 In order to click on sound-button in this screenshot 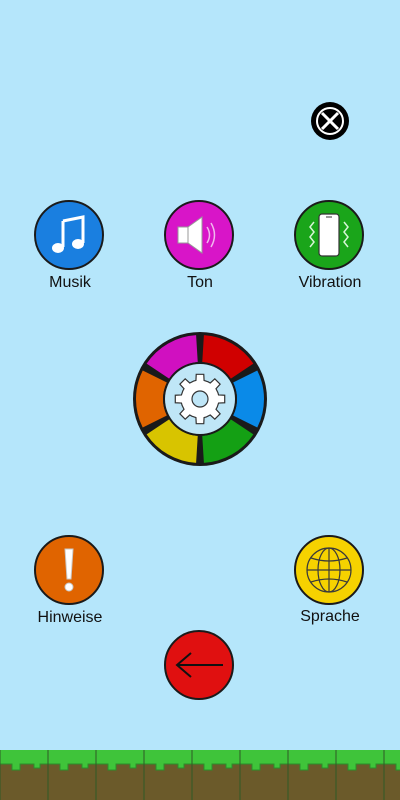, I will do `click(199, 235)`.